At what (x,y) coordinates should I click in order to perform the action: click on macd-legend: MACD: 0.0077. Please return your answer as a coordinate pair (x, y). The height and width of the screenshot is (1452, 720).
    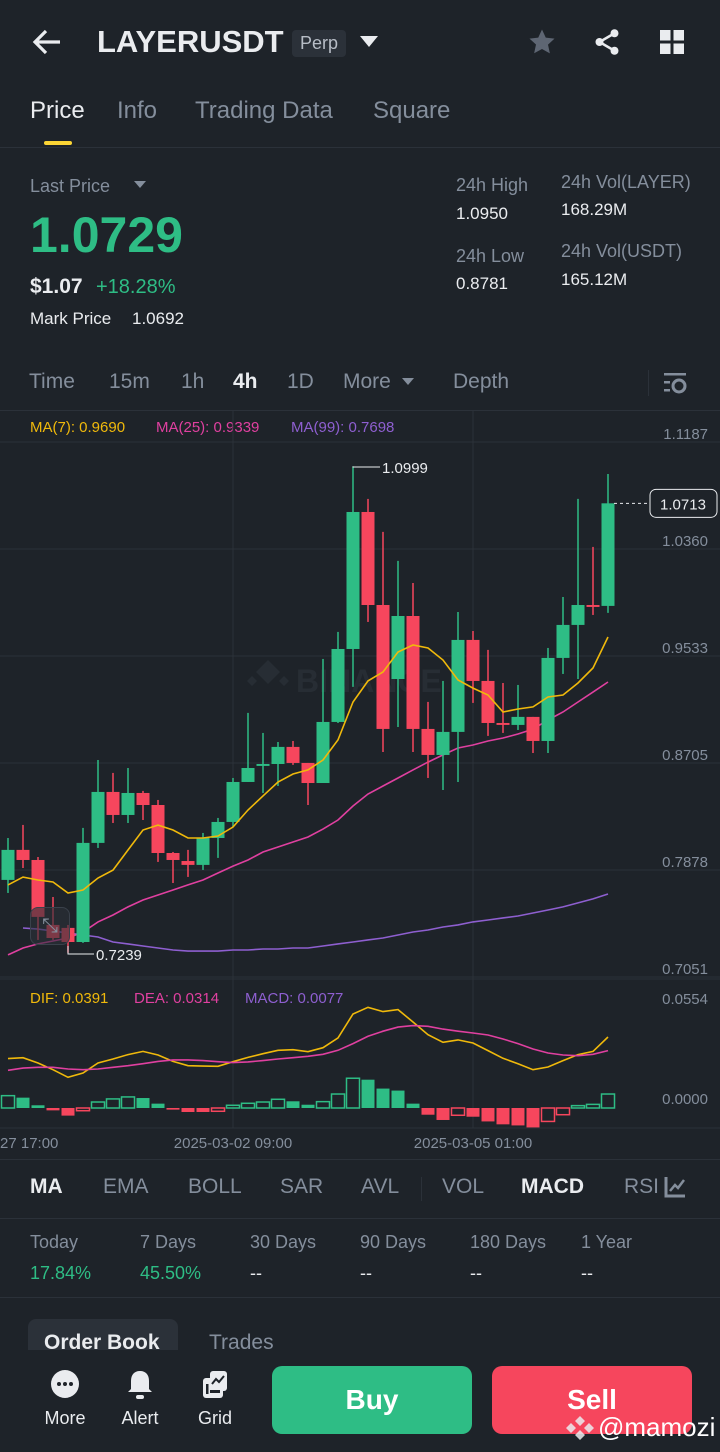
    Looking at the image, I should click on (294, 998).